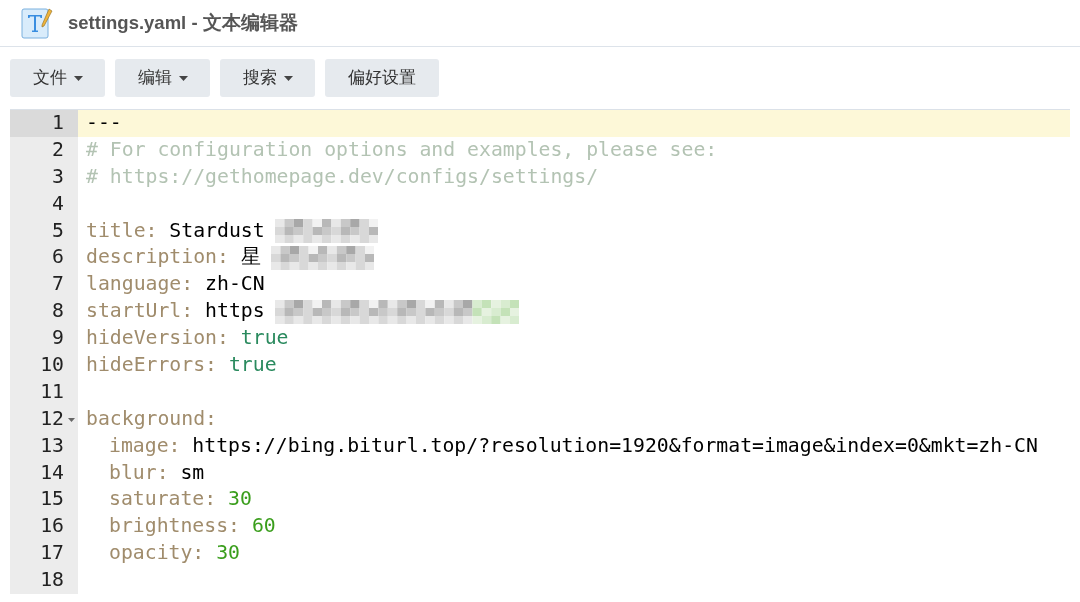  Describe the element at coordinates (217, 230) in the screenshot. I see `yaml-value: Stardust` at that location.